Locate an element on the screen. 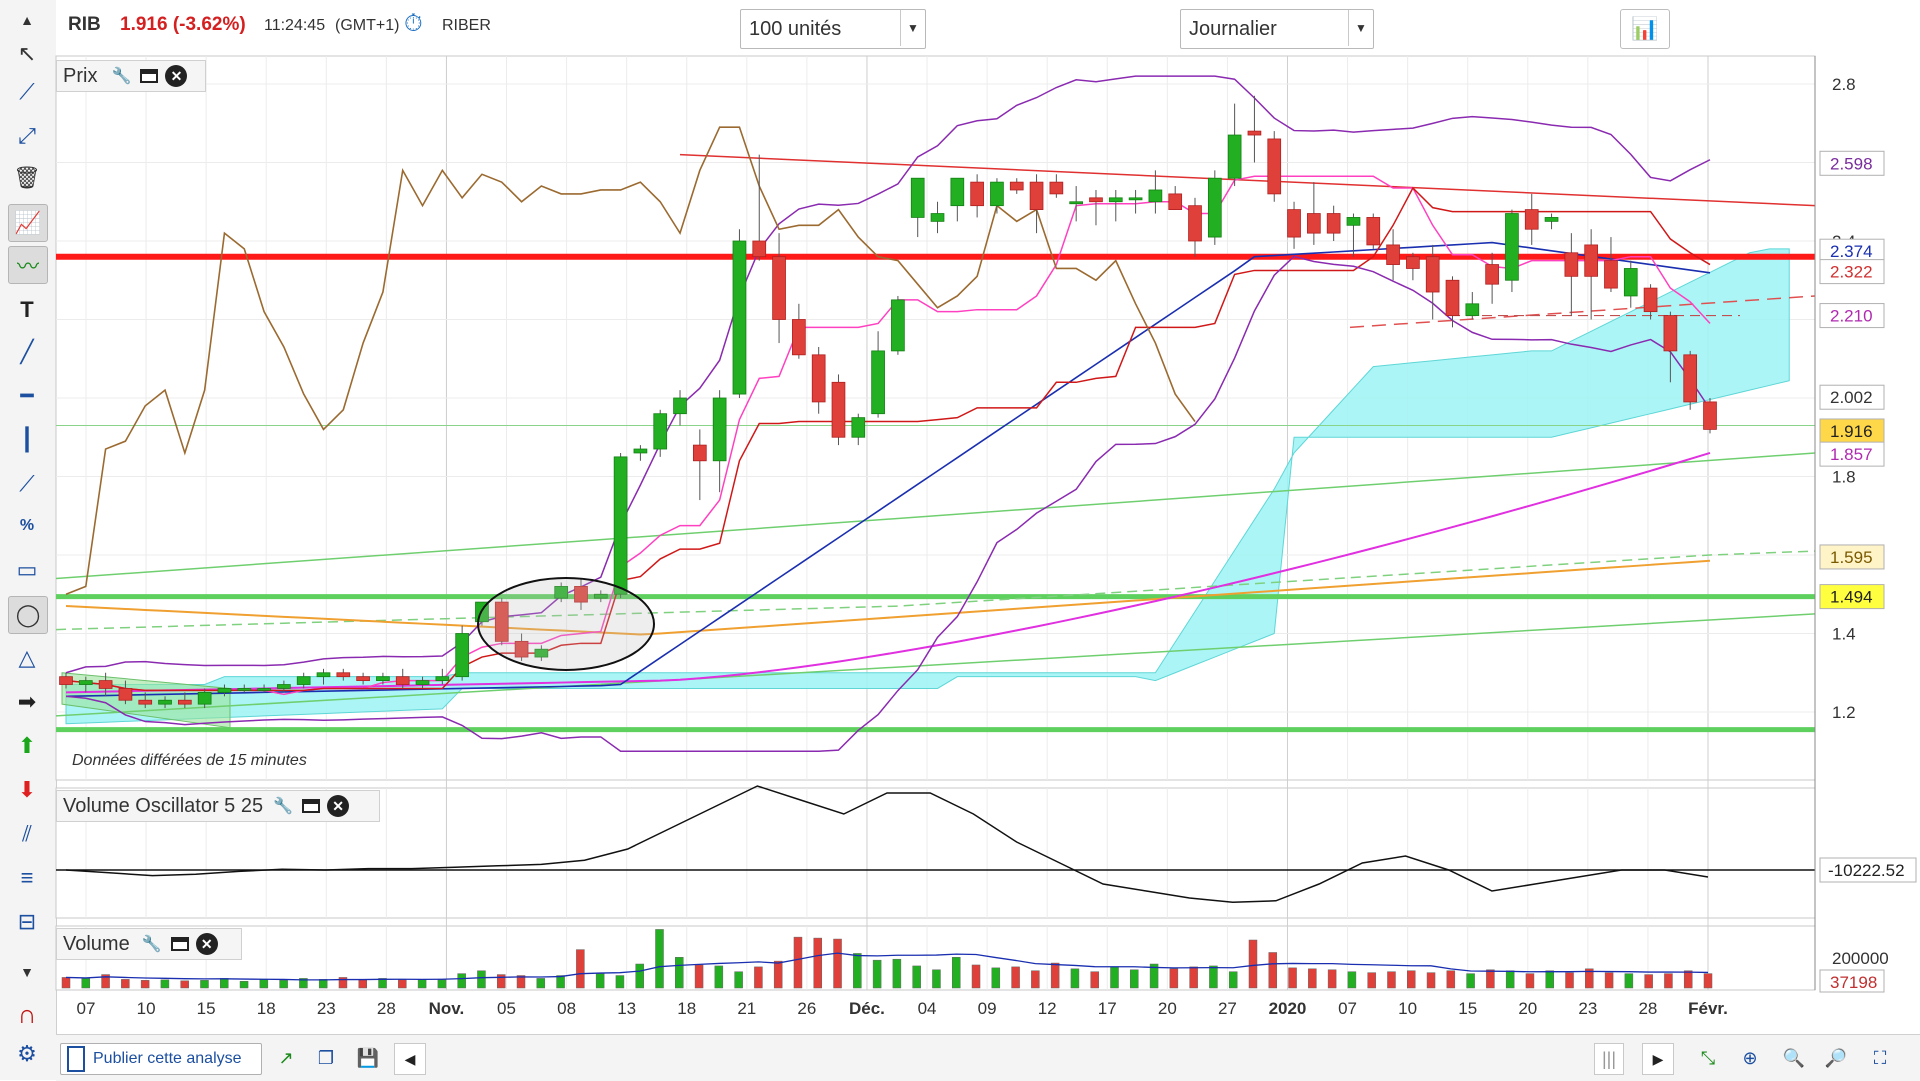 This screenshot has height=1081, width=1920. zoom-out-icon: 🔍 is located at coordinates (1794, 1058).